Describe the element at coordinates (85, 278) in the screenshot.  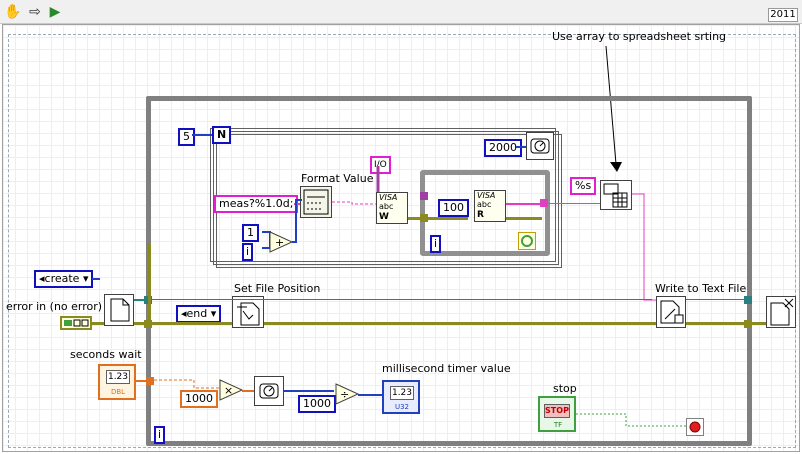
I see `dropdown-arrow-icon: ▾` at that location.